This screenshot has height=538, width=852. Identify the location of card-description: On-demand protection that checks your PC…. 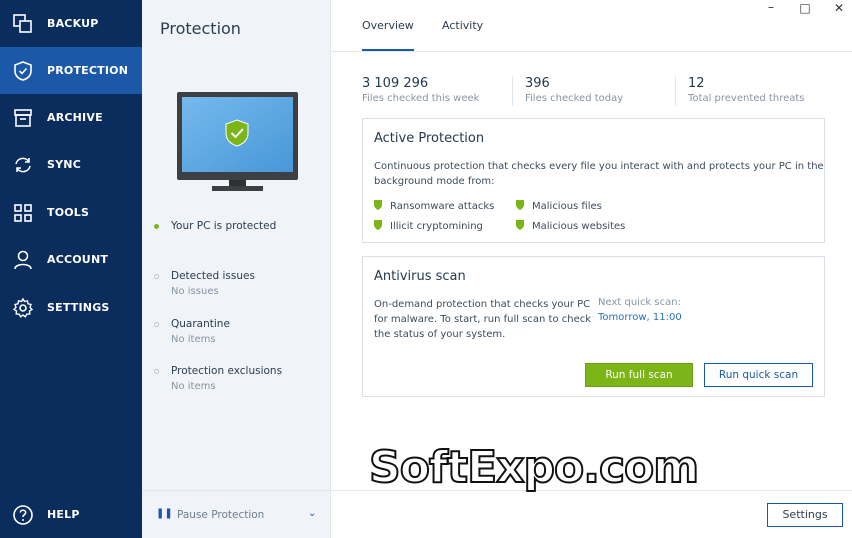
(482, 319).